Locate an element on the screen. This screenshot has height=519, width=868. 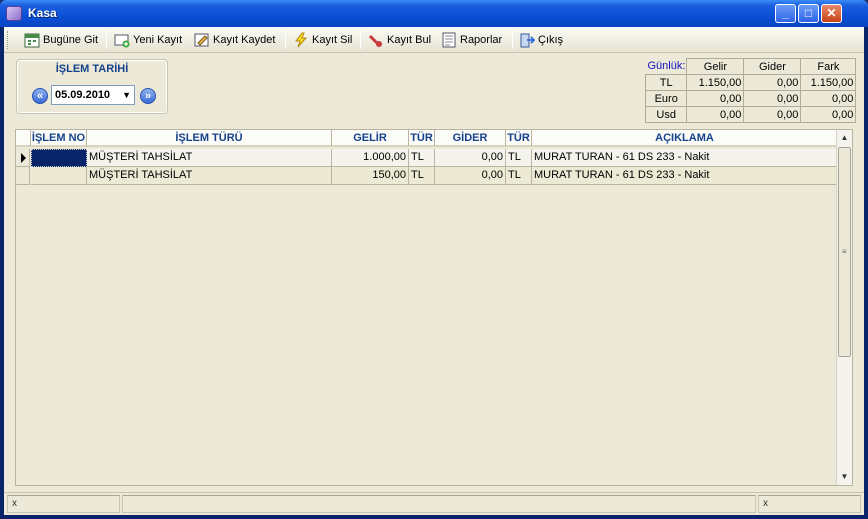
vertical-scrollbar: ▲ ≡ ▼ is located at coordinates (844, 307).